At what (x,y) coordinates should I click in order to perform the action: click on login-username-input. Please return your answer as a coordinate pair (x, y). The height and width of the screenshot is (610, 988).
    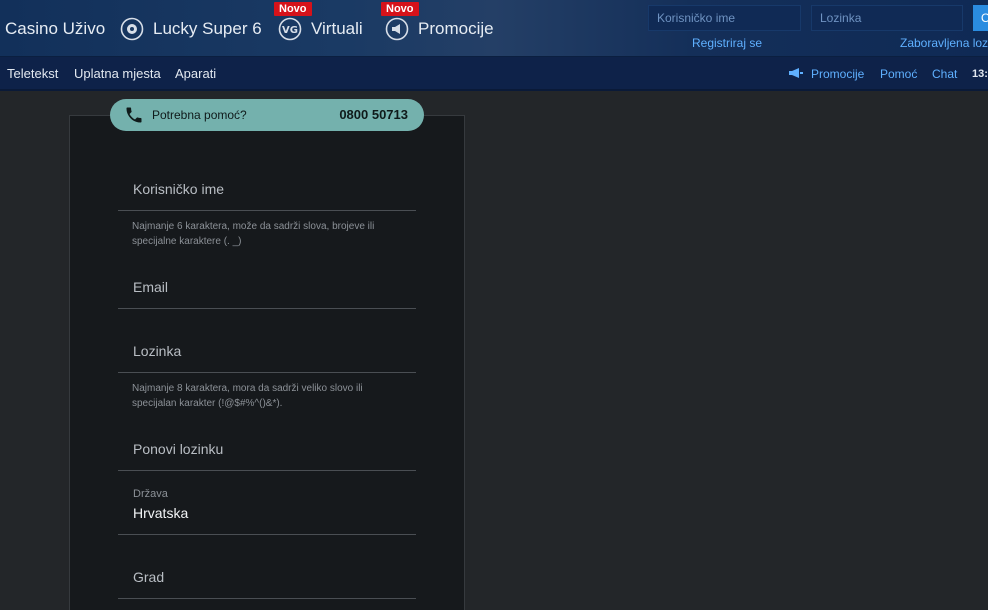
    Looking at the image, I should click on (724, 18).